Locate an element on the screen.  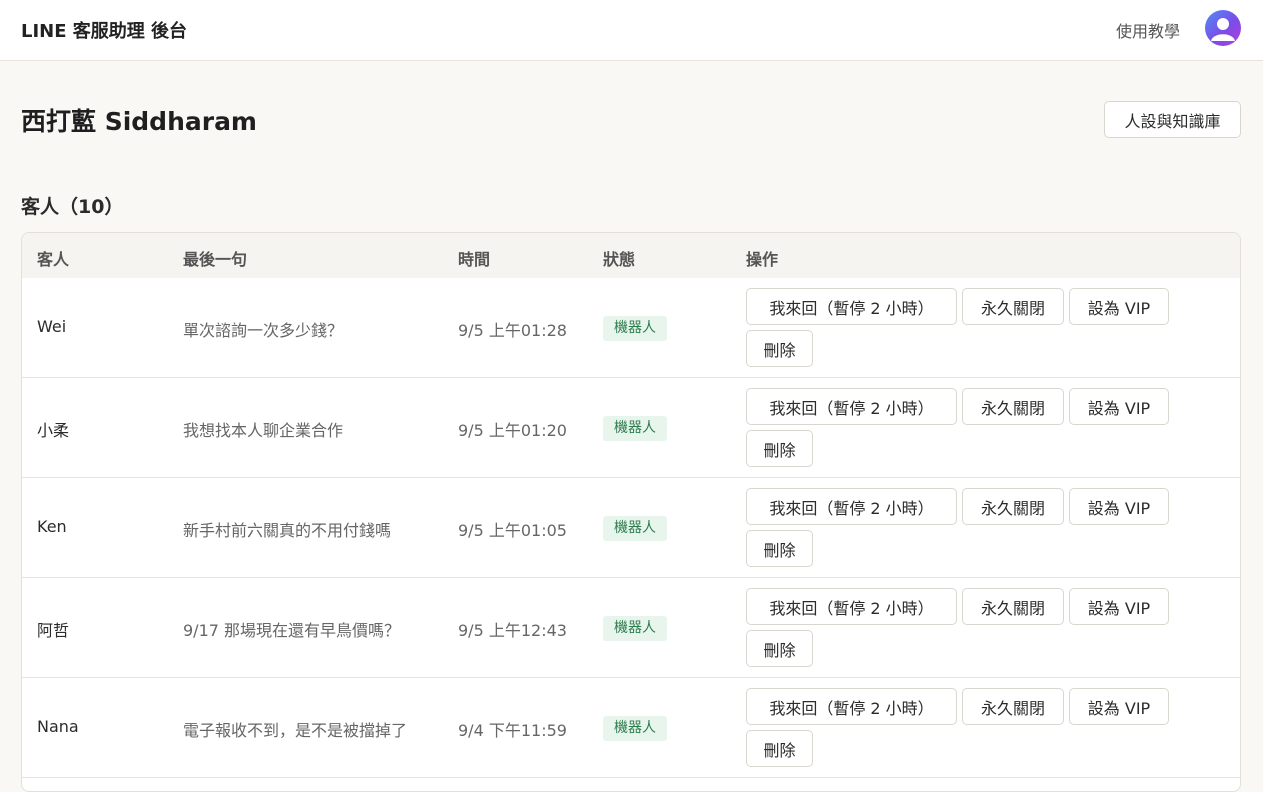
customer-name: 小柔 is located at coordinates (53, 430).